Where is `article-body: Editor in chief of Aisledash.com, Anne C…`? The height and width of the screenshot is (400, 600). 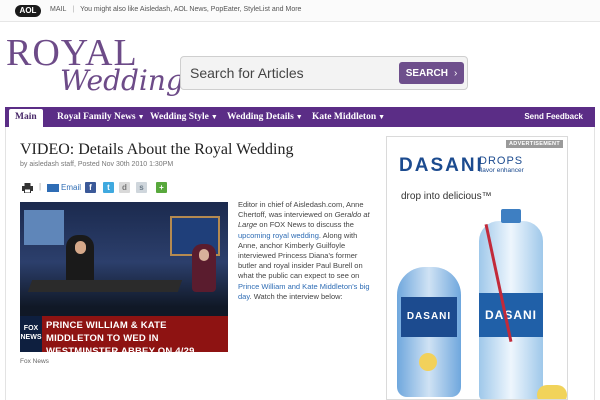 article-body: Editor in chief of Aisledash.com, Anne C… is located at coordinates (304, 250).